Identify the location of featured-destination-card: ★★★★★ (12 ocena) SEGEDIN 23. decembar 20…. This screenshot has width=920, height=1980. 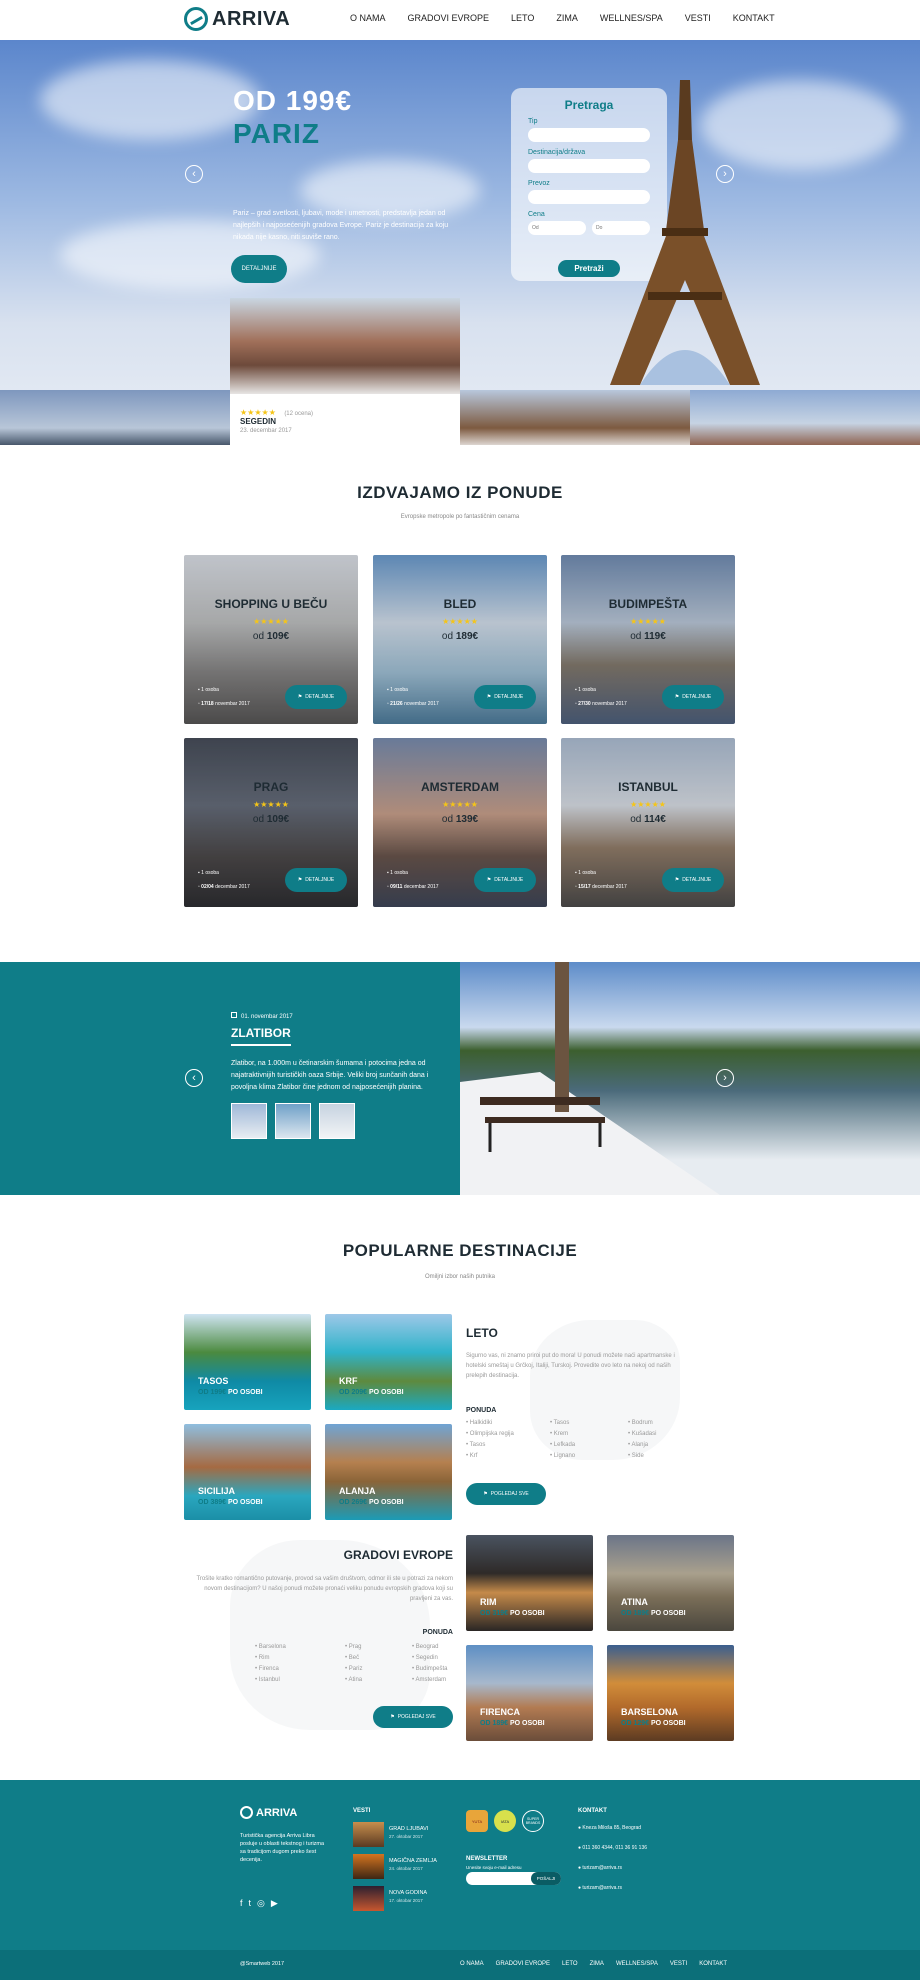
(345, 371).